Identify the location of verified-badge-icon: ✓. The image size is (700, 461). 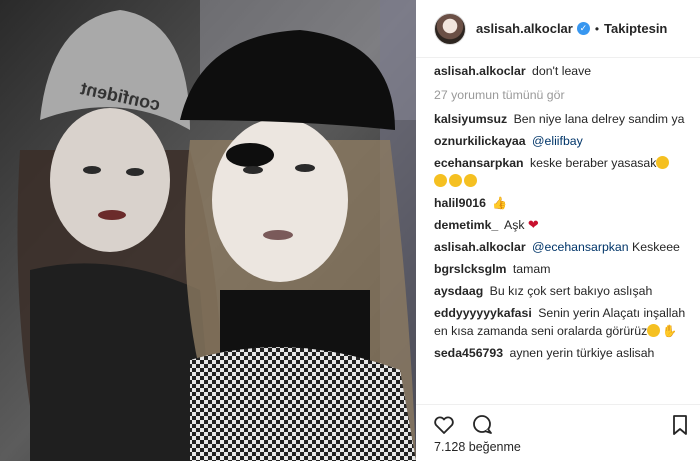
(583, 28).